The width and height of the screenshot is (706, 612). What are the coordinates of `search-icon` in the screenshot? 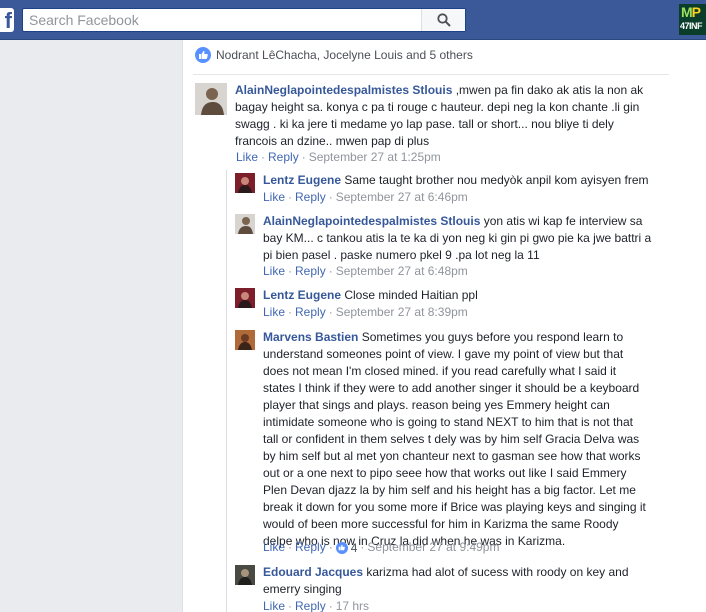 It's located at (443, 20).